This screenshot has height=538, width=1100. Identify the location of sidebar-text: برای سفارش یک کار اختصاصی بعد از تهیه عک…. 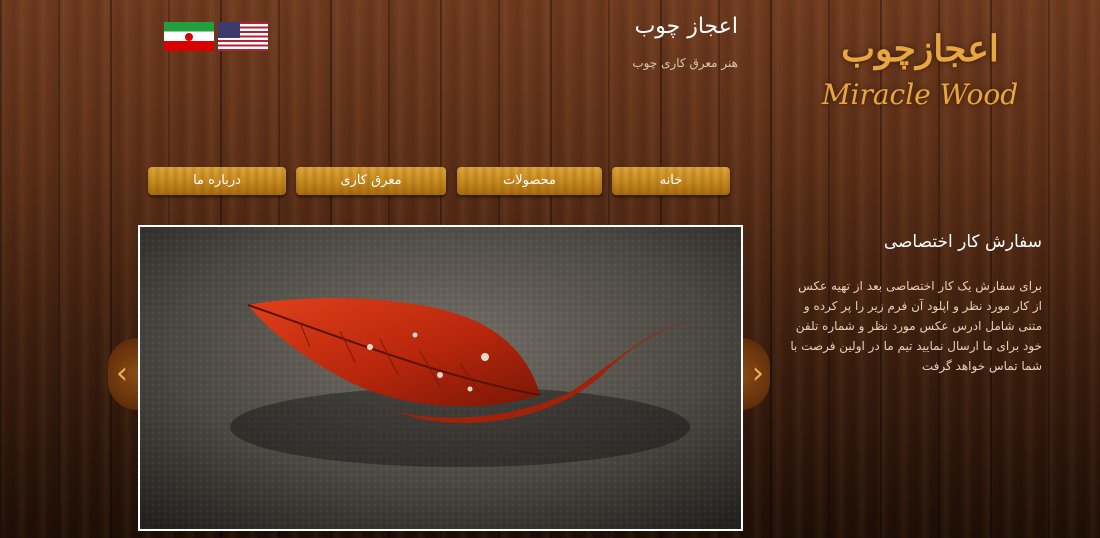
(916, 326).